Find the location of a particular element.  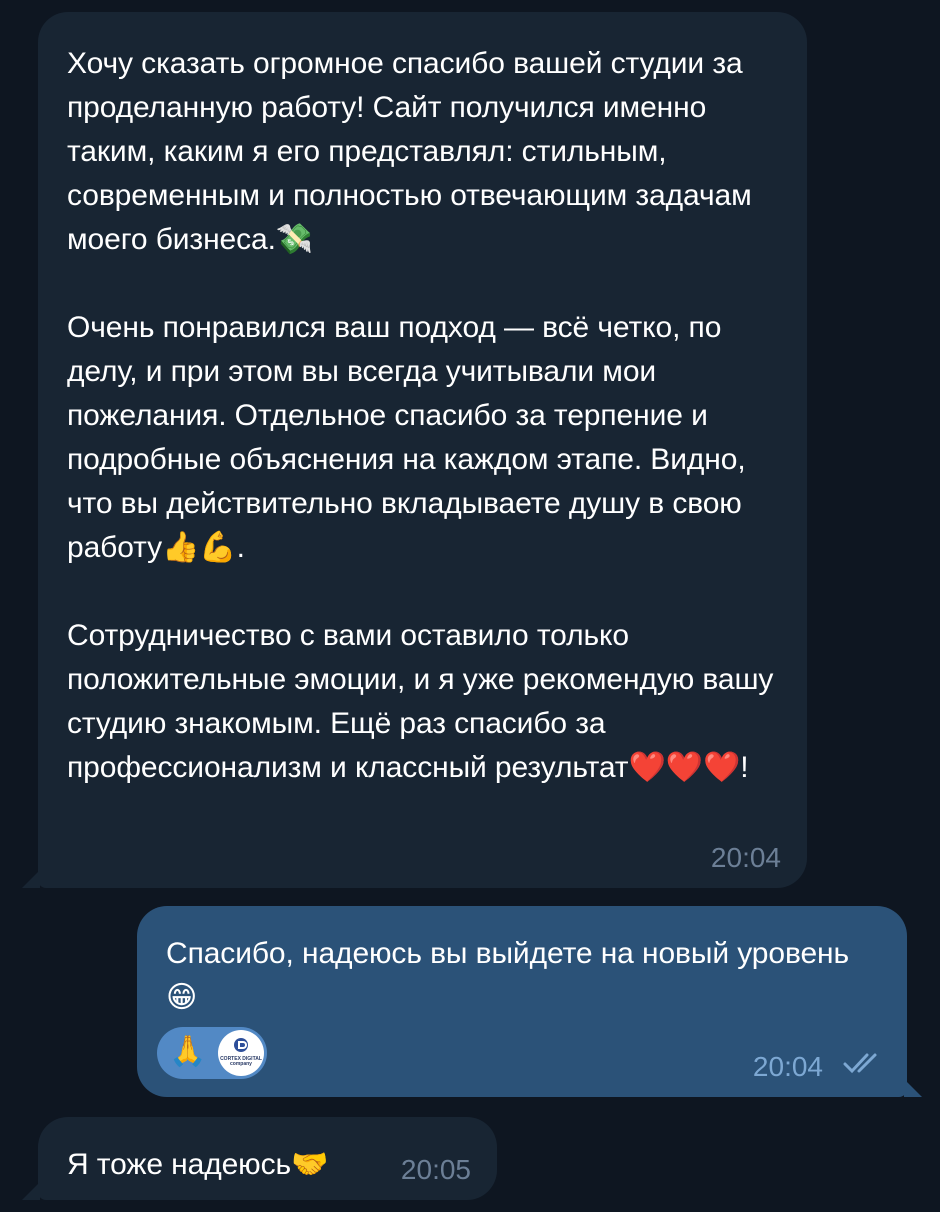

read-double-check-icon is located at coordinates (860, 1063).